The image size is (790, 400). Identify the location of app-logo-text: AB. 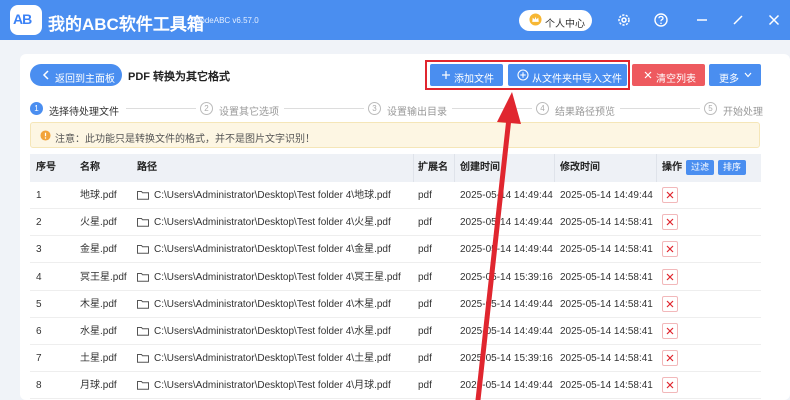
(22, 19).